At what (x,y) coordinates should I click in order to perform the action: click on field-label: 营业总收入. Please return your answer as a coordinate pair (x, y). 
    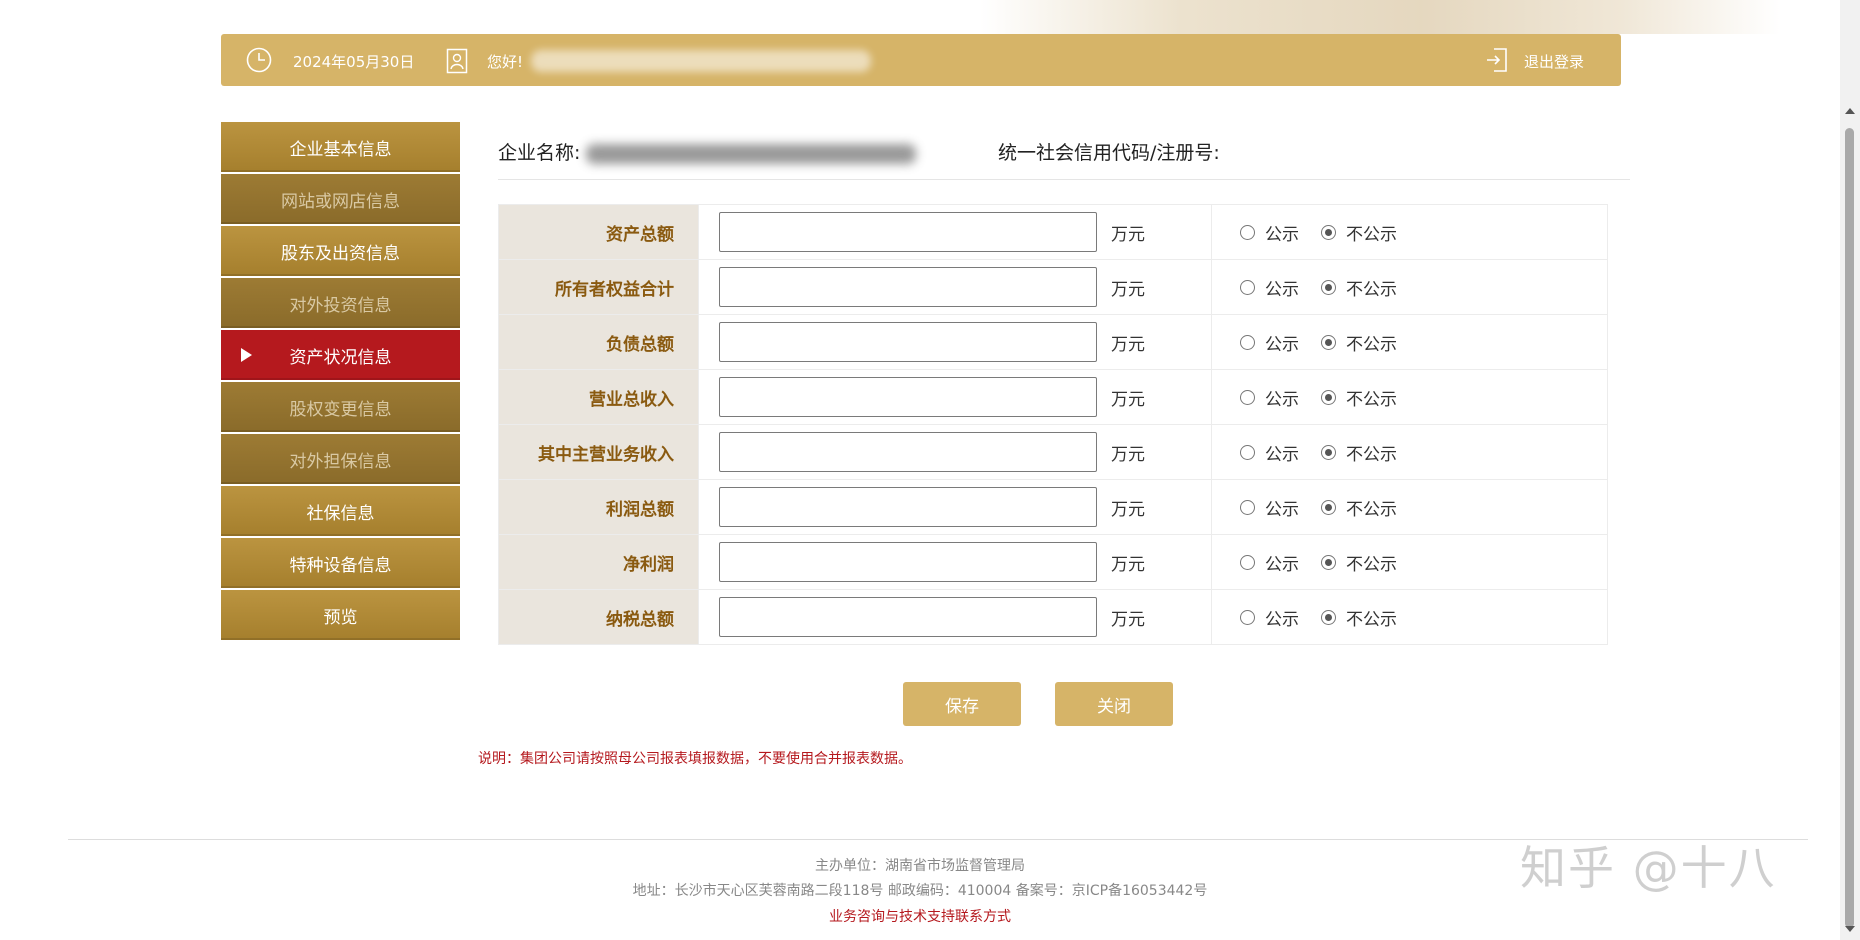
    Looking at the image, I should click on (598, 397).